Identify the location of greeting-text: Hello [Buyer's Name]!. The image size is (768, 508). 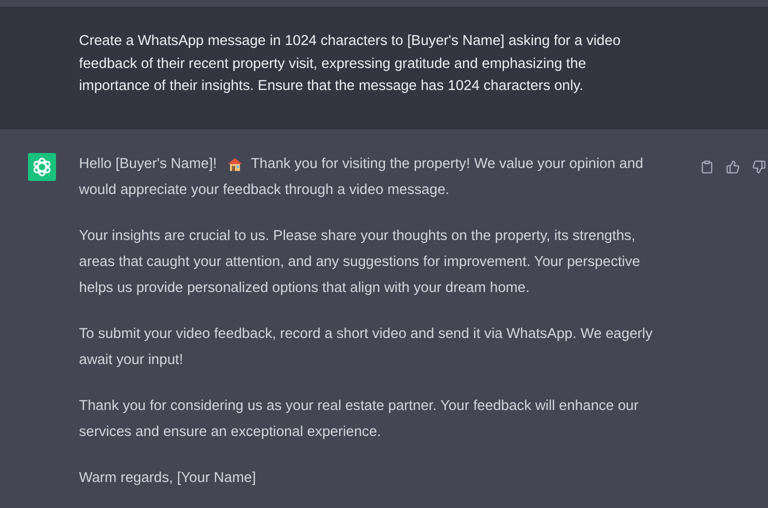
(148, 164).